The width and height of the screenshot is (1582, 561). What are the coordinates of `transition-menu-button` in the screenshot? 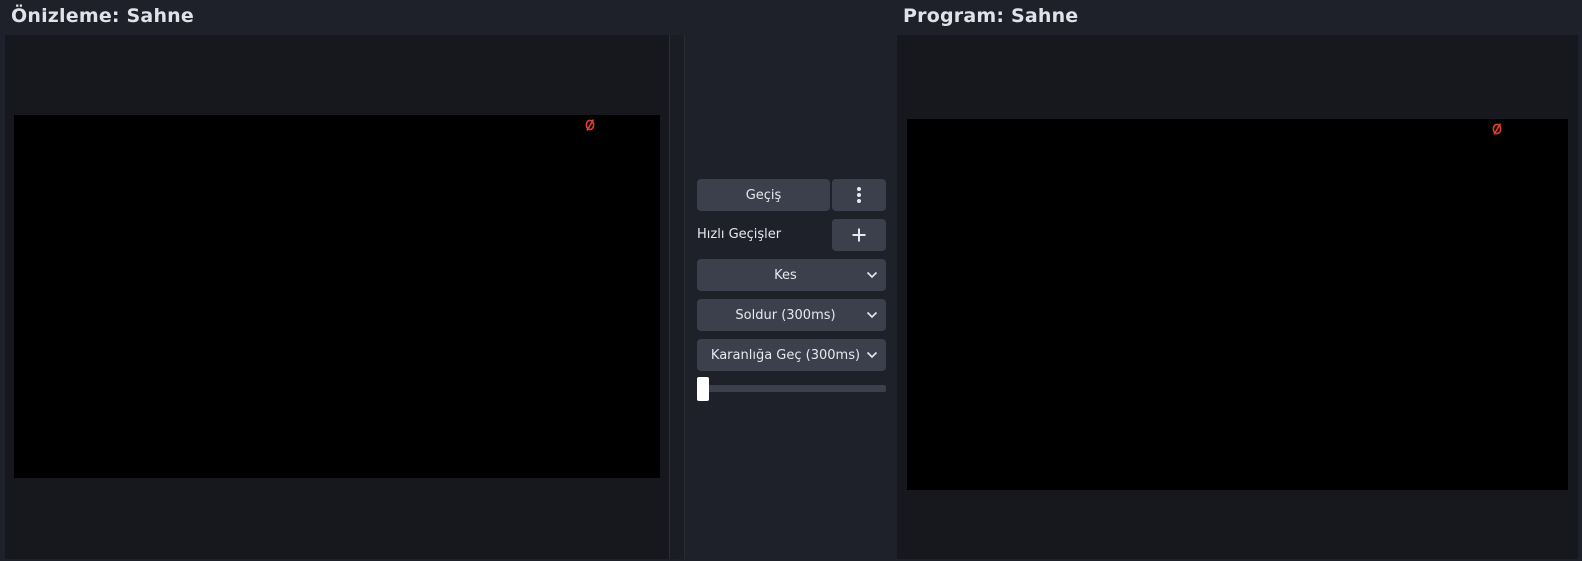 It's located at (859, 195).